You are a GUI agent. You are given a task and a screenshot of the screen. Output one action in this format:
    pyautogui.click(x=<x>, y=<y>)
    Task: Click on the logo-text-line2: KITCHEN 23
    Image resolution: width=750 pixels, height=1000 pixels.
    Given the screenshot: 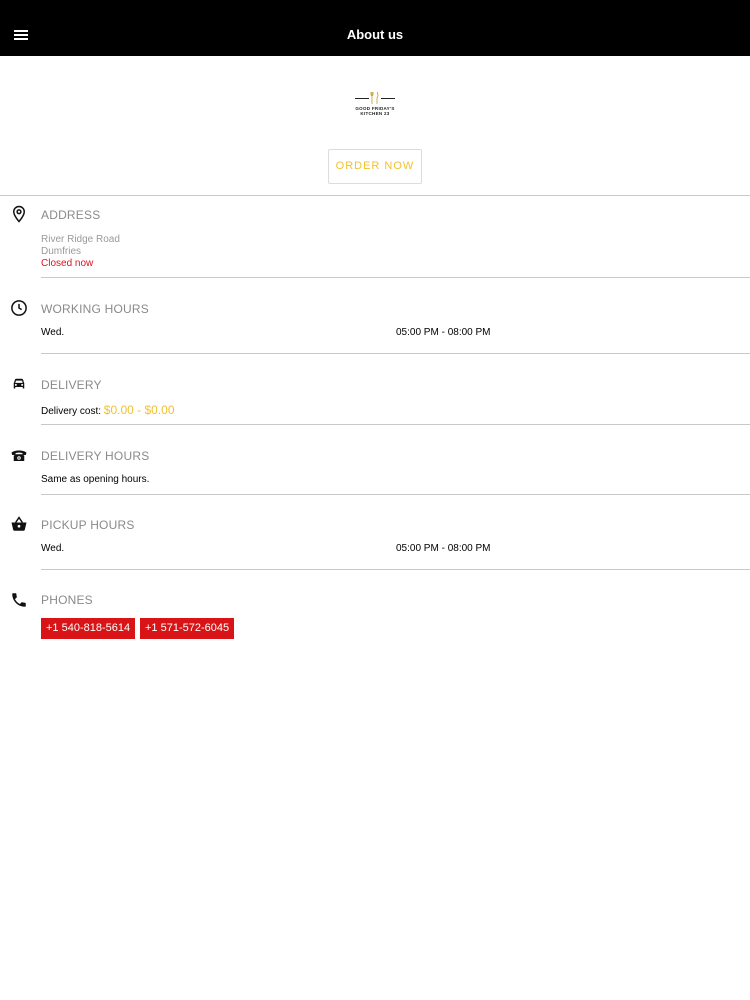 What is the action you would take?
    pyautogui.click(x=375, y=113)
    